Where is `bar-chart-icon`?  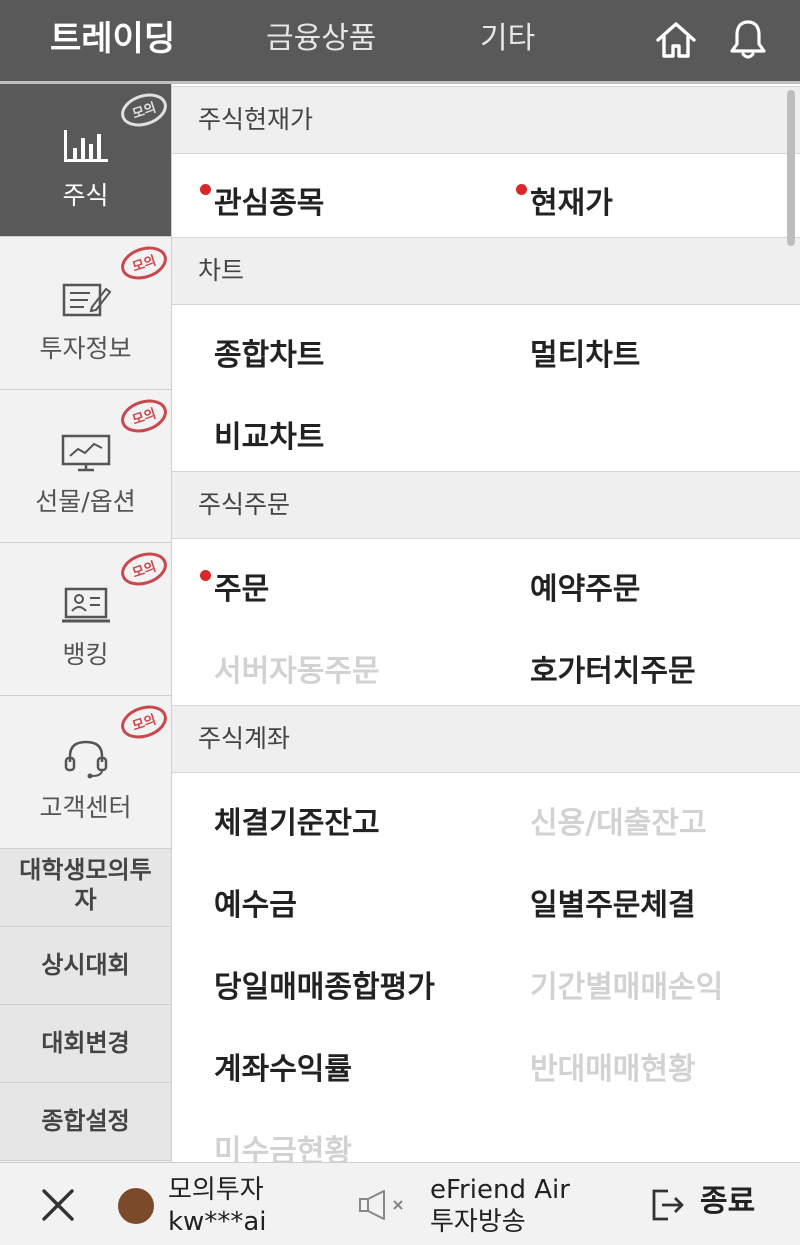
bar-chart-icon is located at coordinates (86, 146).